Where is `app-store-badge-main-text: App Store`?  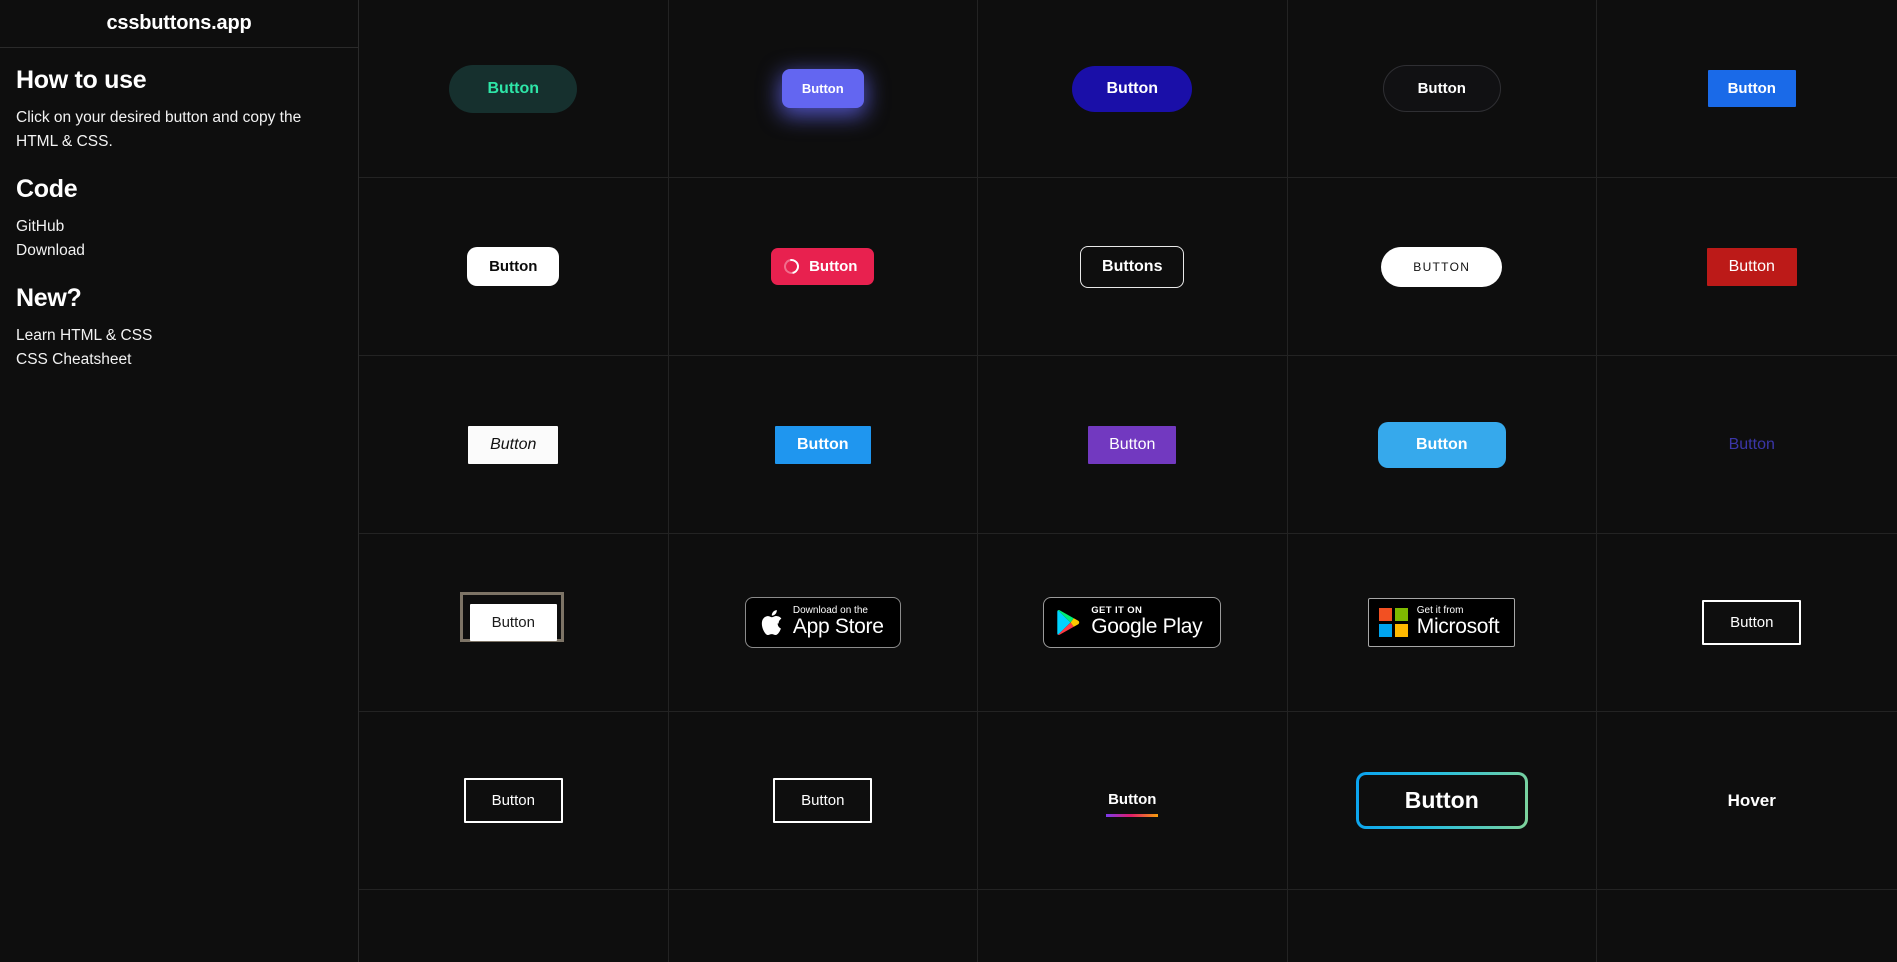
app-store-badge-main-text: App Store is located at coordinates (838, 627).